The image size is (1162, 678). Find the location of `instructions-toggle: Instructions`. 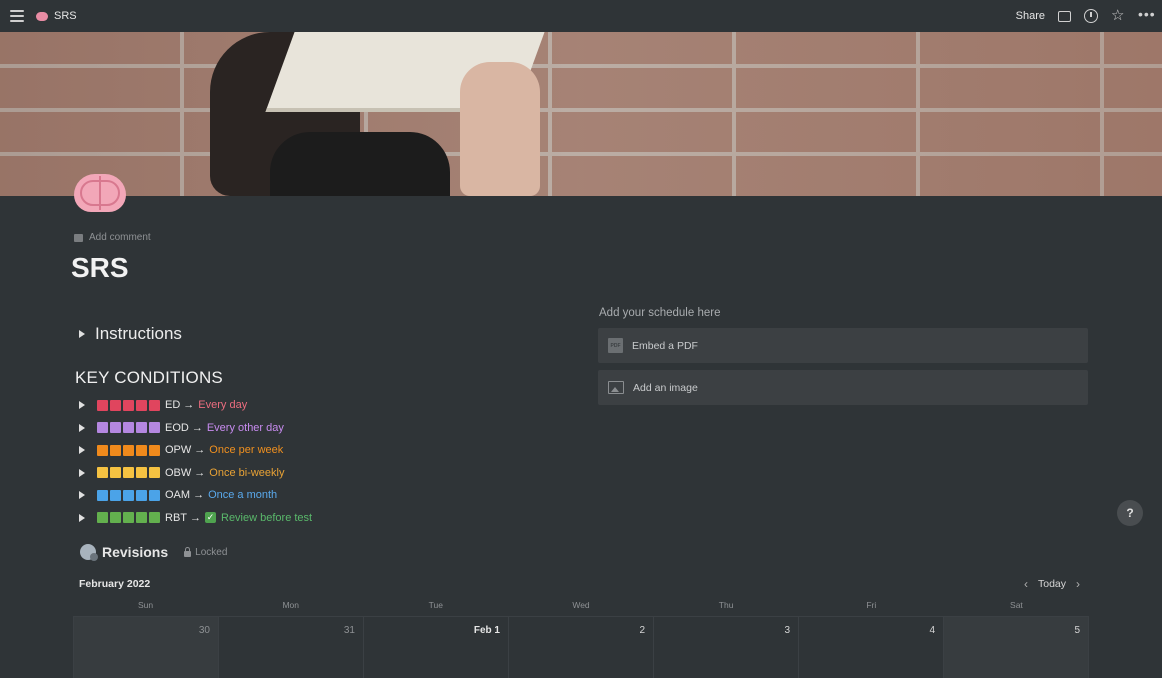

instructions-toggle: Instructions is located at coordinates (130, 334).